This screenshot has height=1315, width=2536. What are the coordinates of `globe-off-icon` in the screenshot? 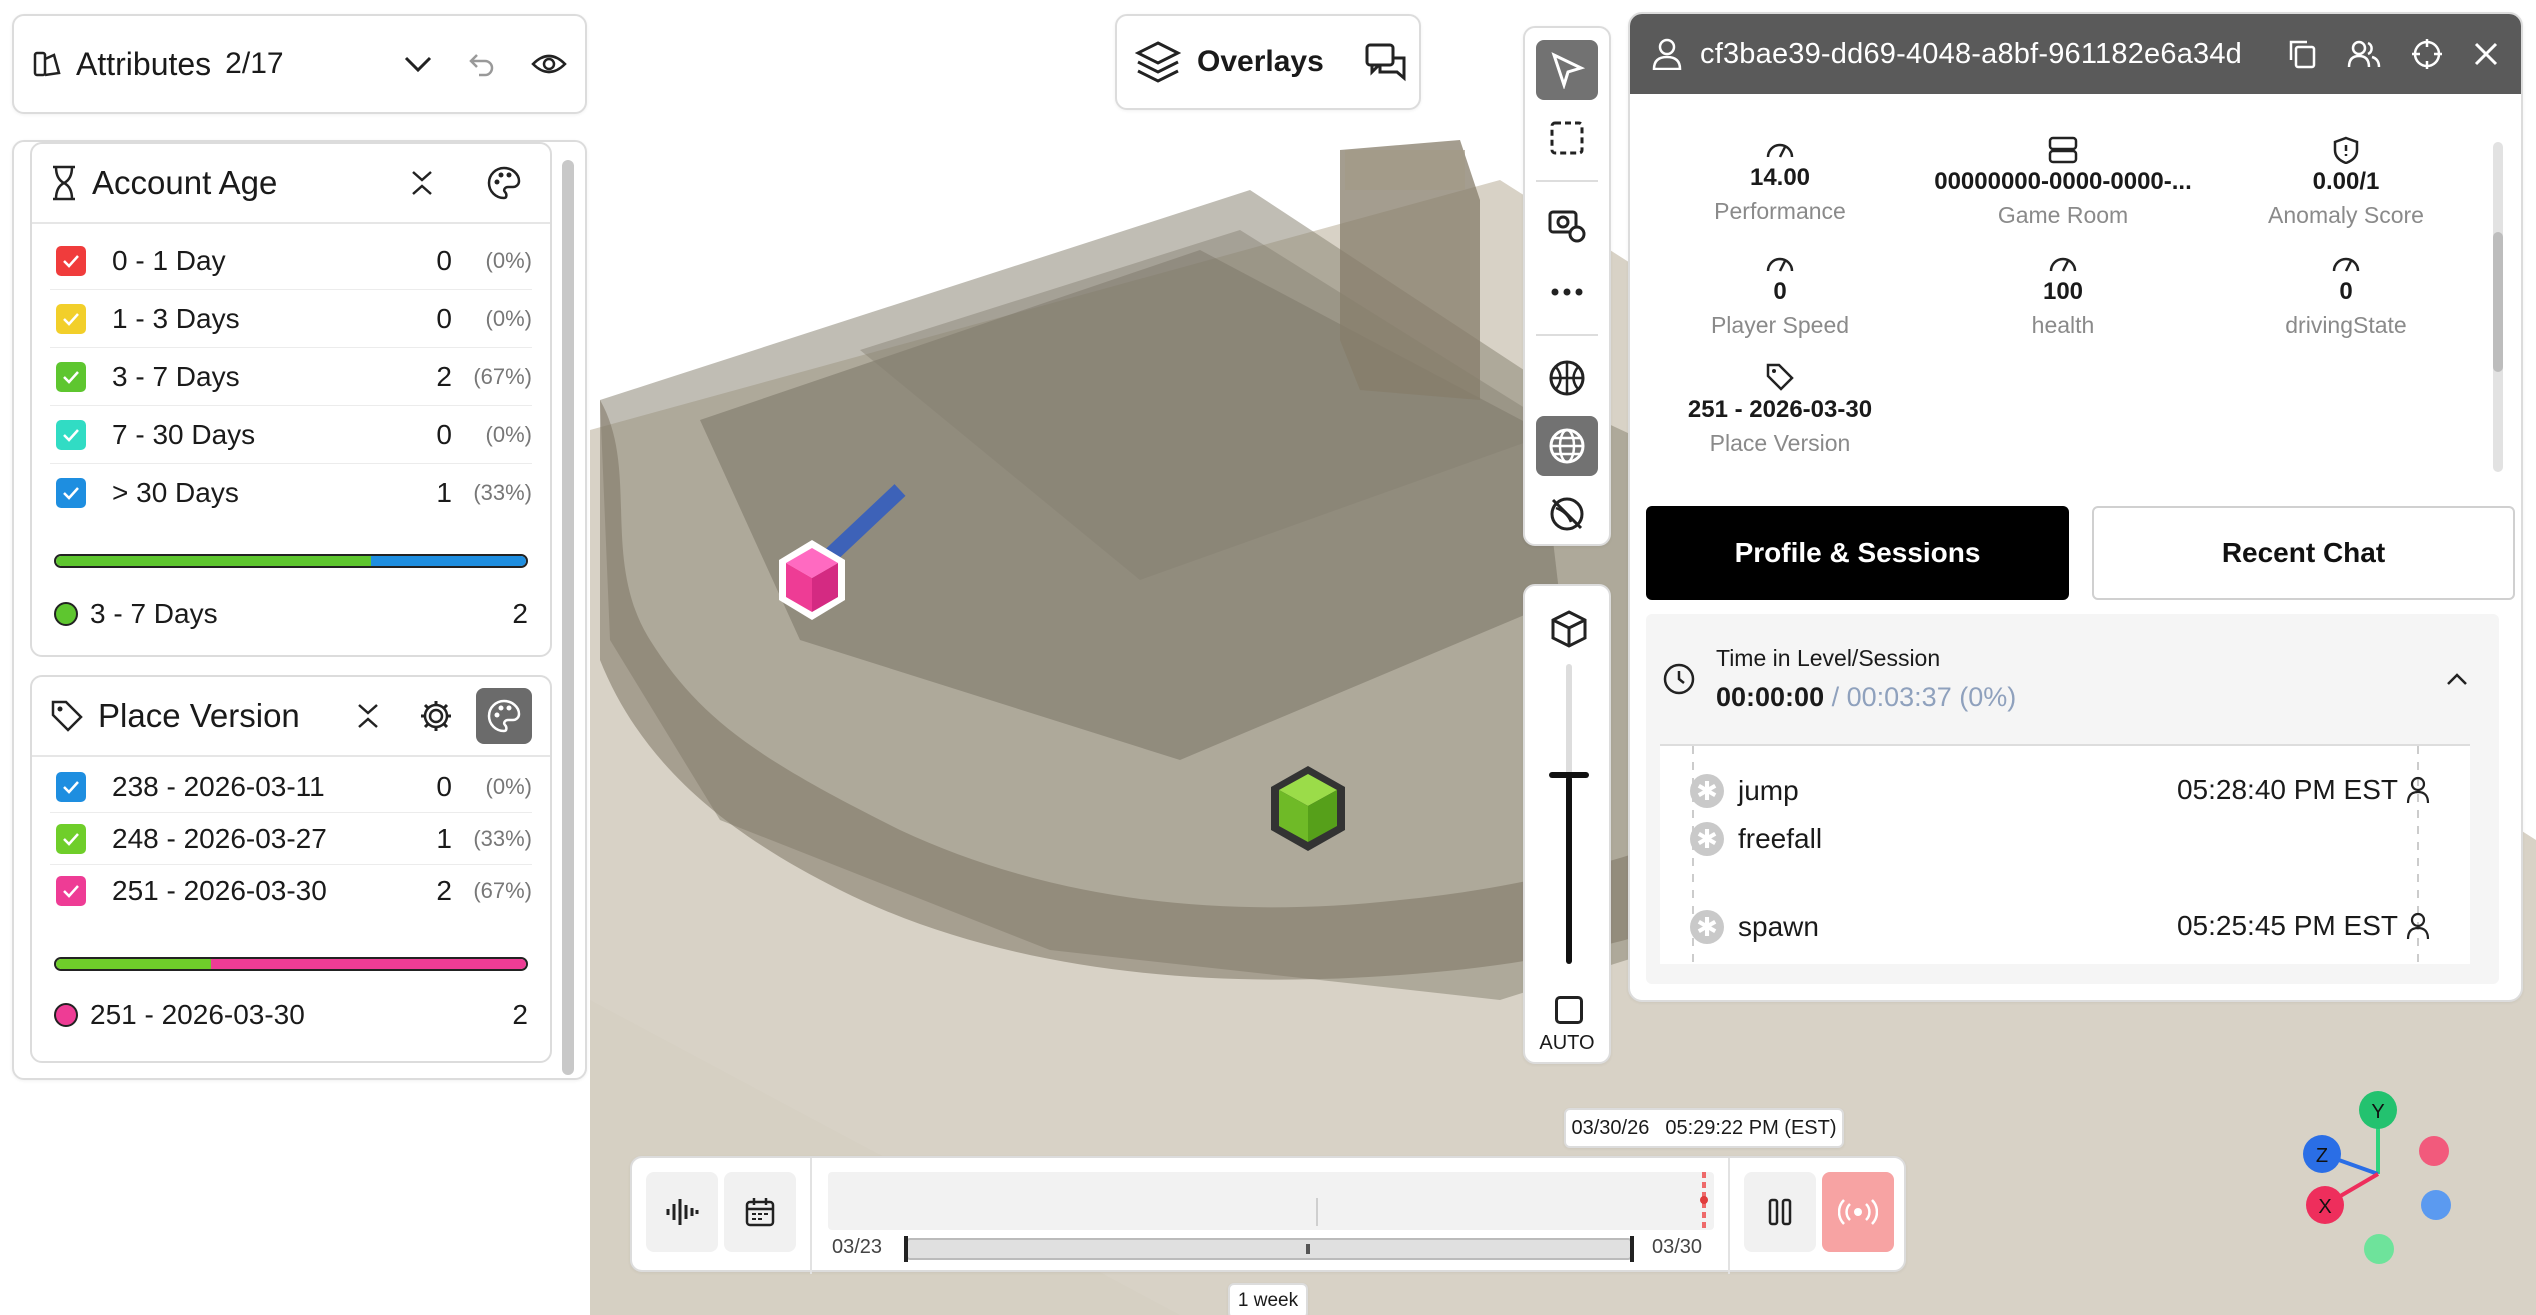 It's located at (1567, 514).